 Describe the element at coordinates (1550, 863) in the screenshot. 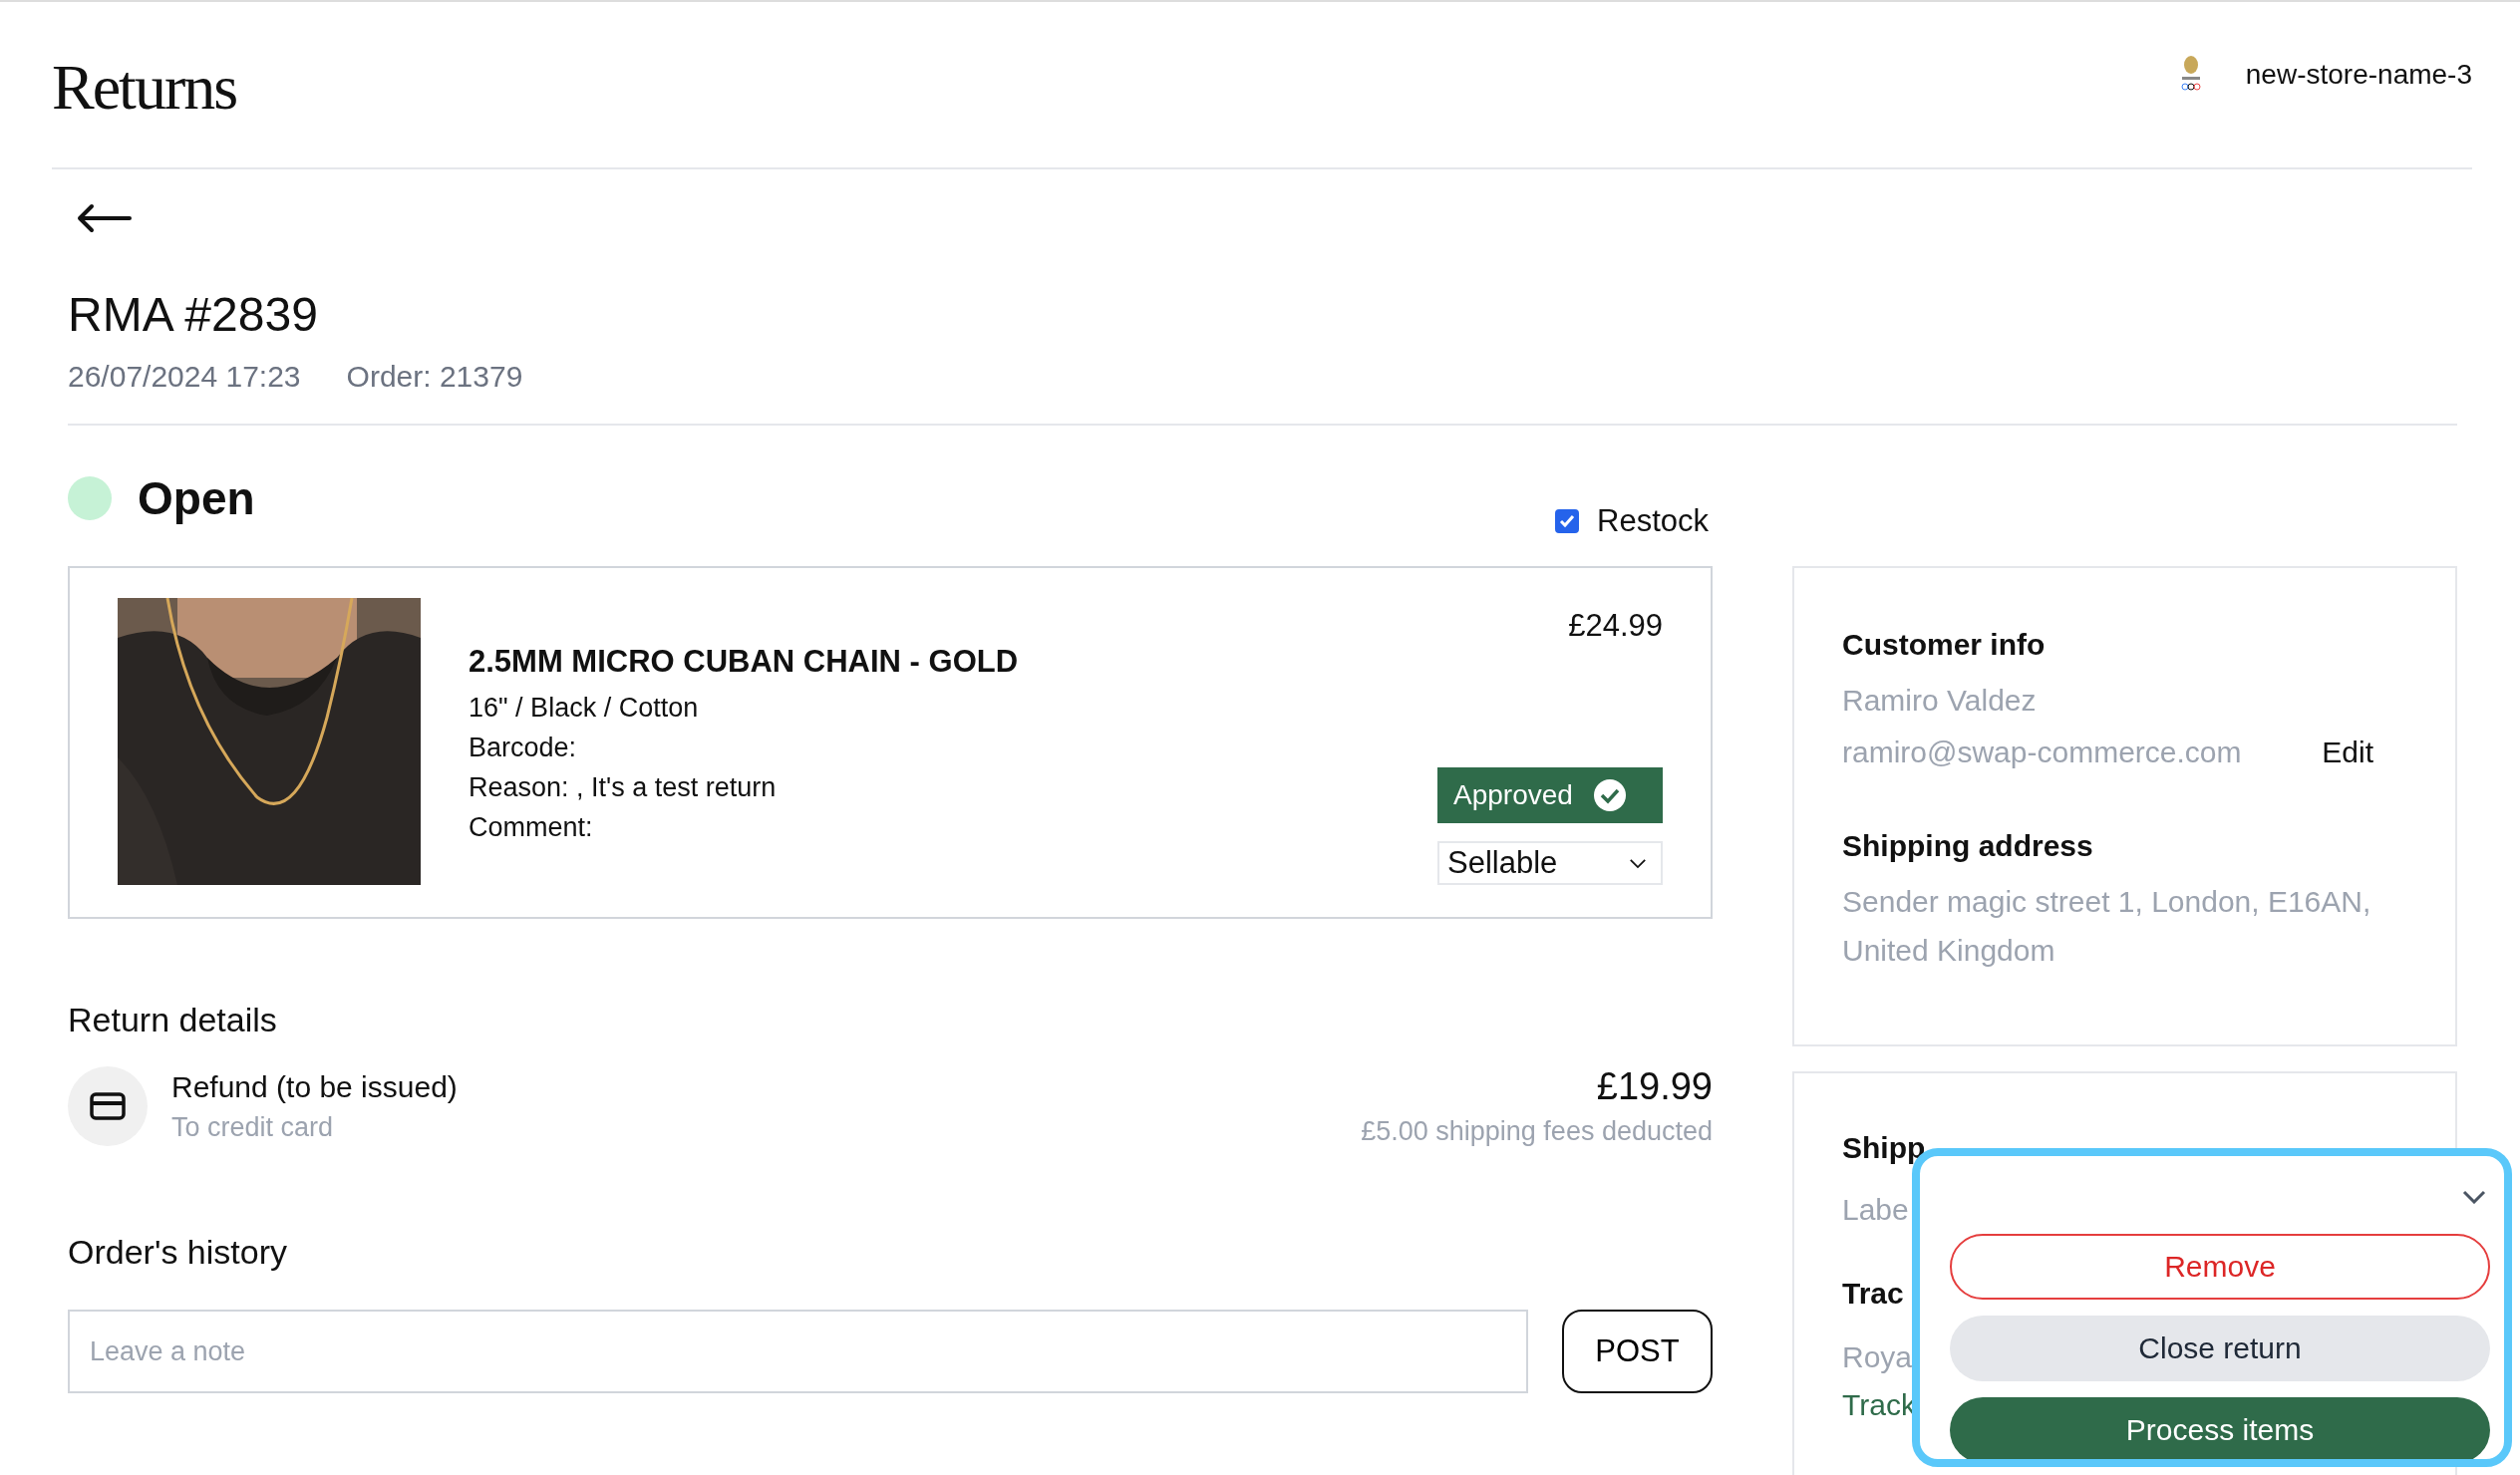

I see `condition-select: Sellable` at that location.